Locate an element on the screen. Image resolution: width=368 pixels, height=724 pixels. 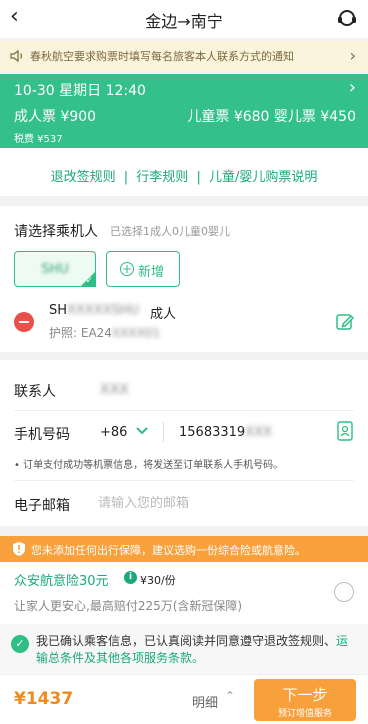
email-label: 电子邮箱 is located at coordinates (42, 506).